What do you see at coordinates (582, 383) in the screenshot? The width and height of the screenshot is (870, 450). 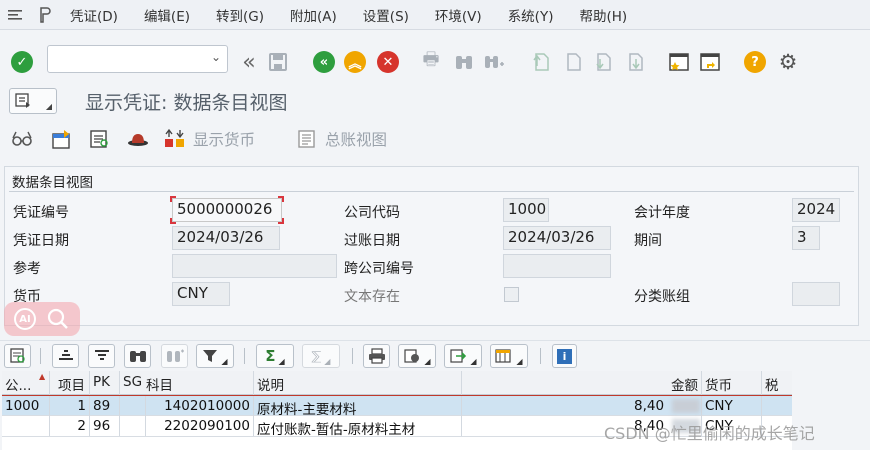 I see `column-header-amount: 金额` at bounding box center [582, 383].